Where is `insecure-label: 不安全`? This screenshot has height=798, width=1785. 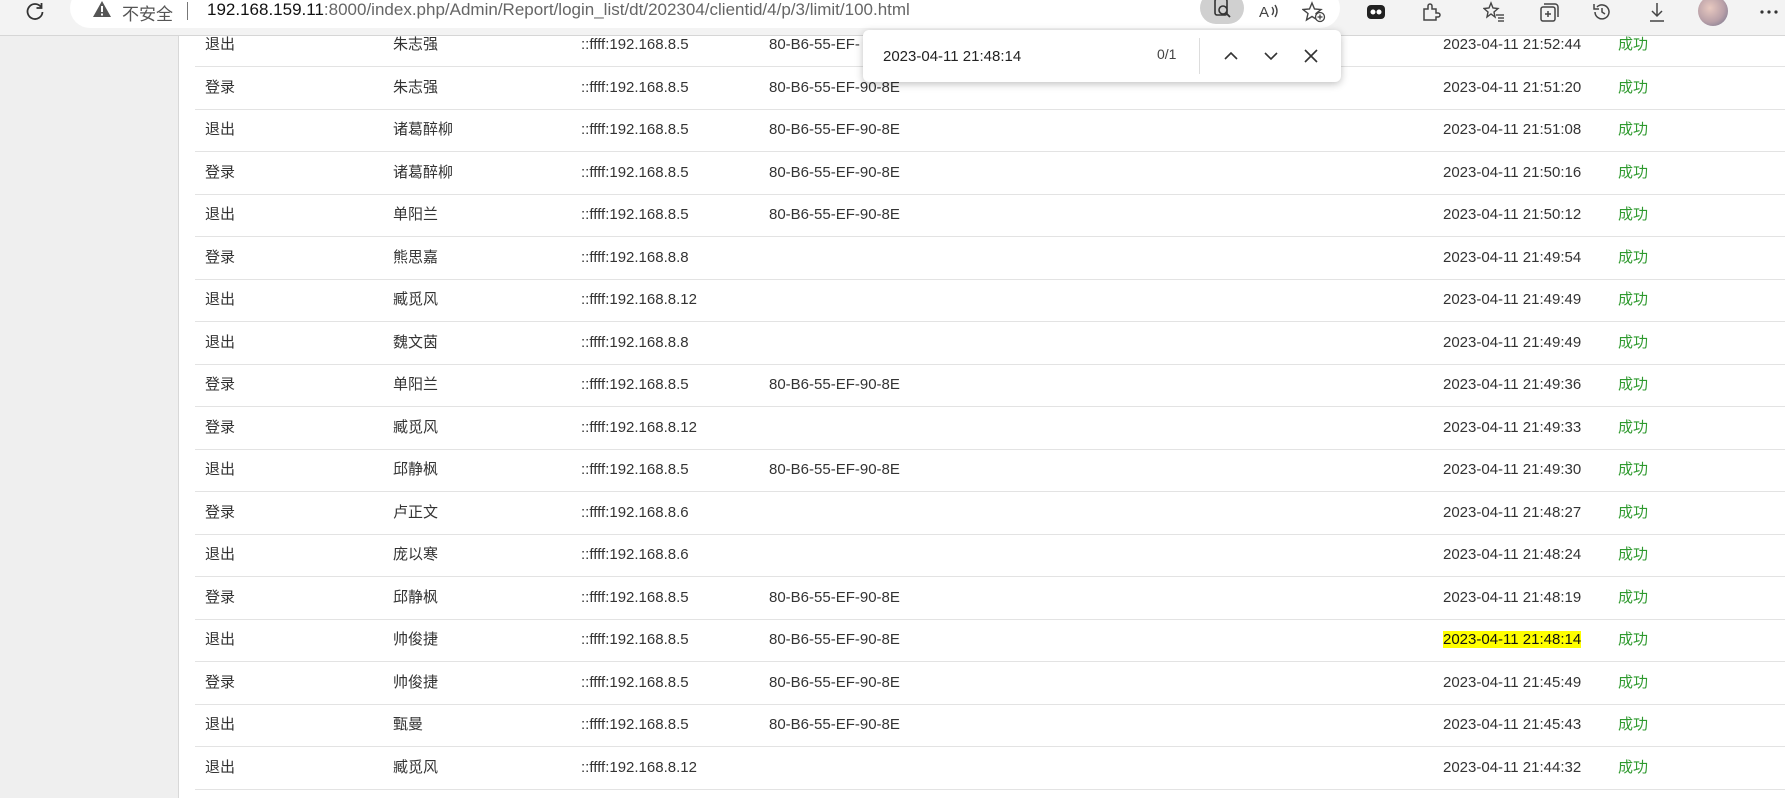 insecure-label: 不安全 is located at coordinates (147, 12).